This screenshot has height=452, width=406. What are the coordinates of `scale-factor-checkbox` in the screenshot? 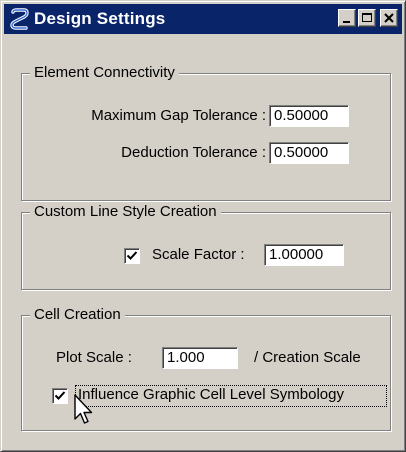 It's located at (132, 256).